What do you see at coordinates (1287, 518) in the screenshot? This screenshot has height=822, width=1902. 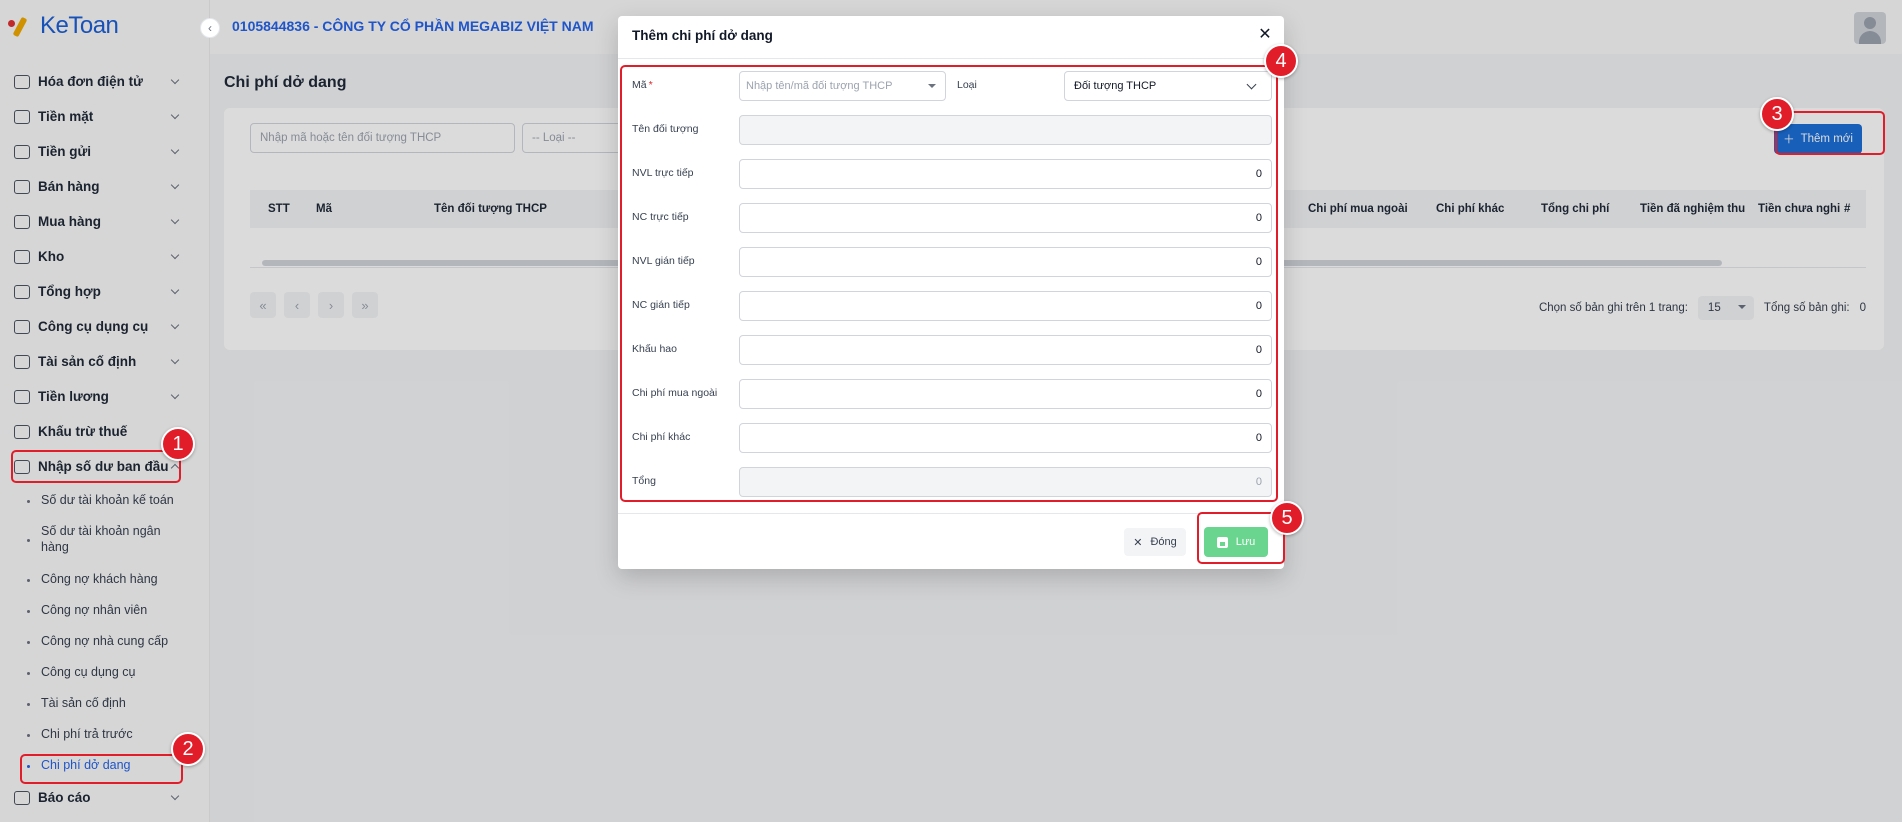 I see `annotation-badge: 5` at bounding box center [1287, 518].